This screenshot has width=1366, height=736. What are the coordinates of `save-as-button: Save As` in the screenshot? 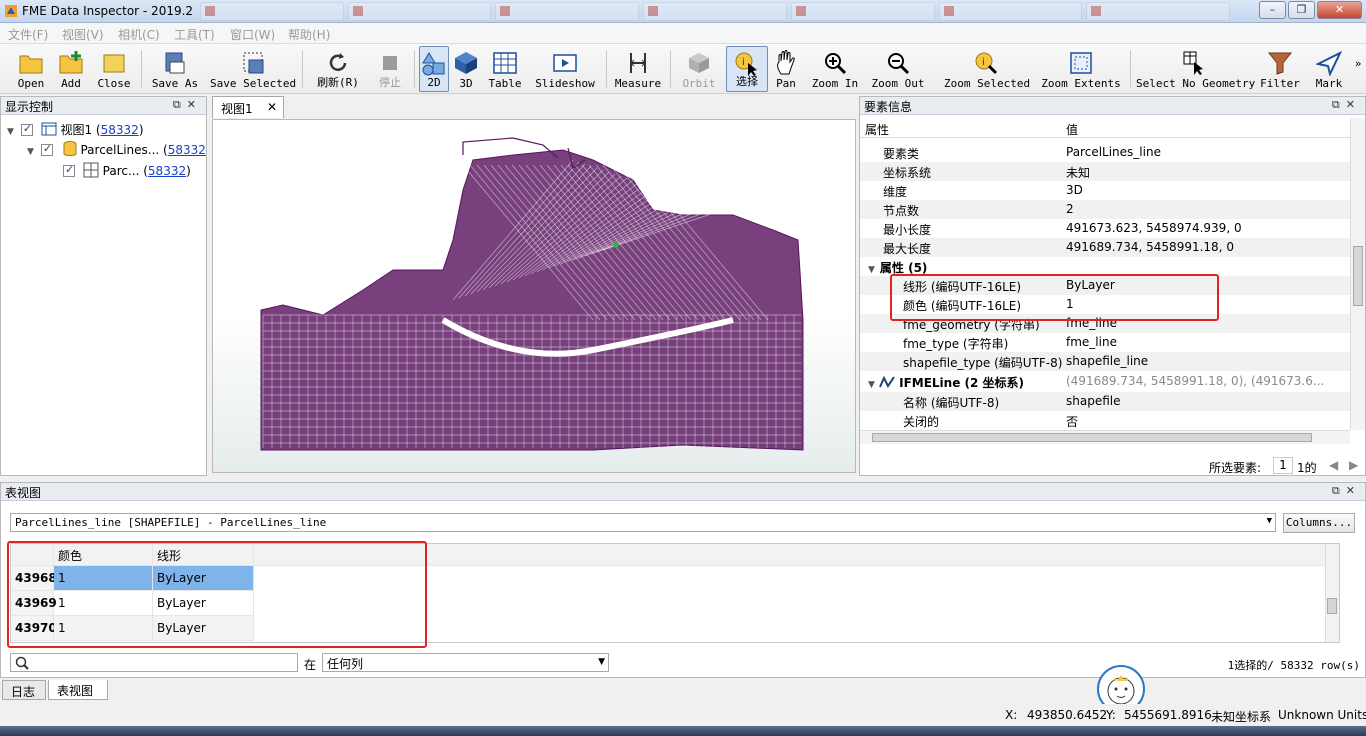 It's located at (175, 69).